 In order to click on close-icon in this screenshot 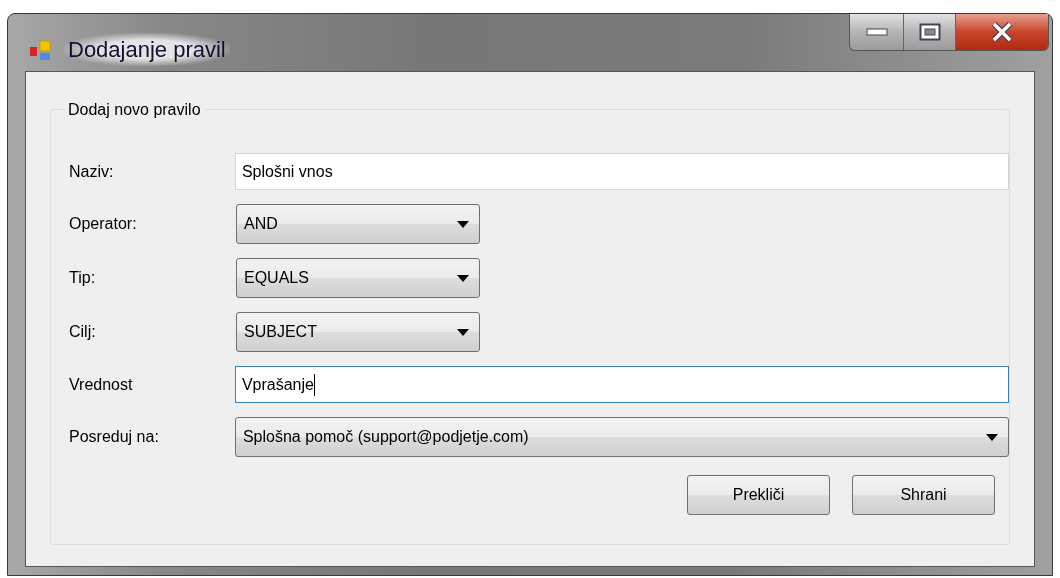, I will do `click(1002, 32)`.